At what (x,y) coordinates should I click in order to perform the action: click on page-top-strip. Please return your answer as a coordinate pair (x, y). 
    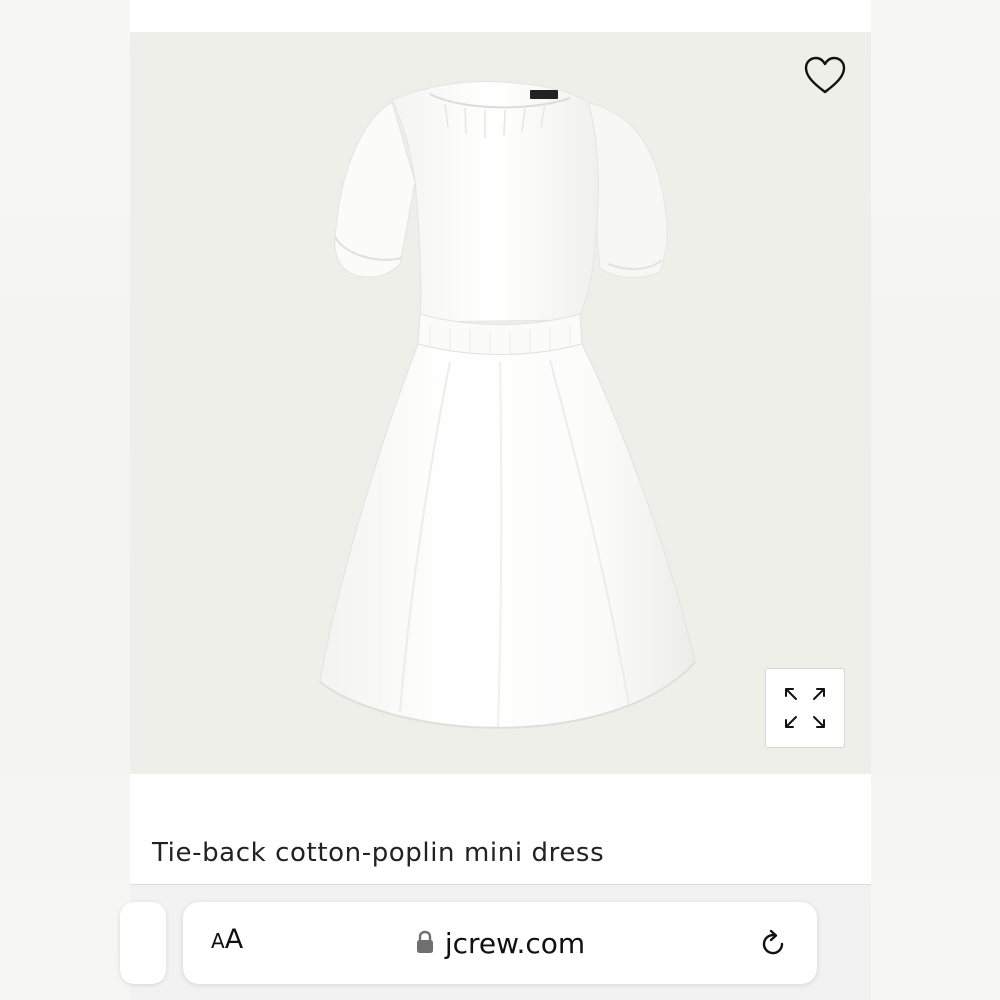
    Looking at the image, I should click on (500, 16).